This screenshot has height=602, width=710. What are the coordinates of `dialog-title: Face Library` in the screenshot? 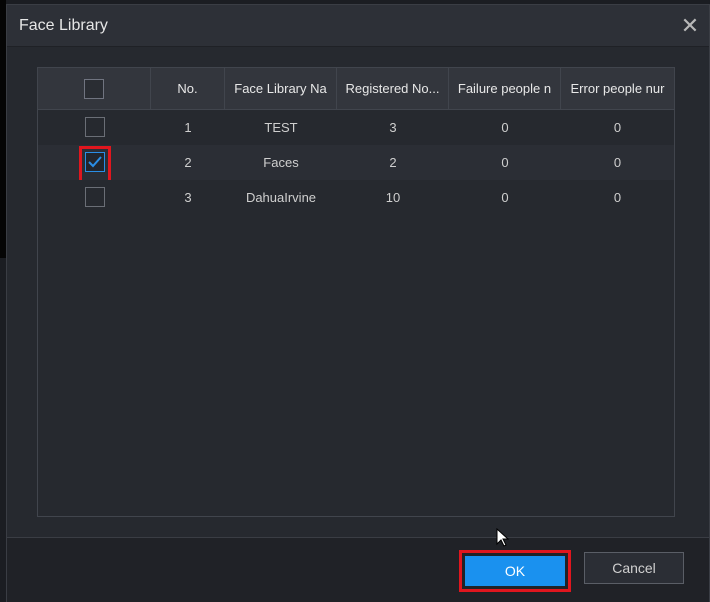 It's located at (63, 25).